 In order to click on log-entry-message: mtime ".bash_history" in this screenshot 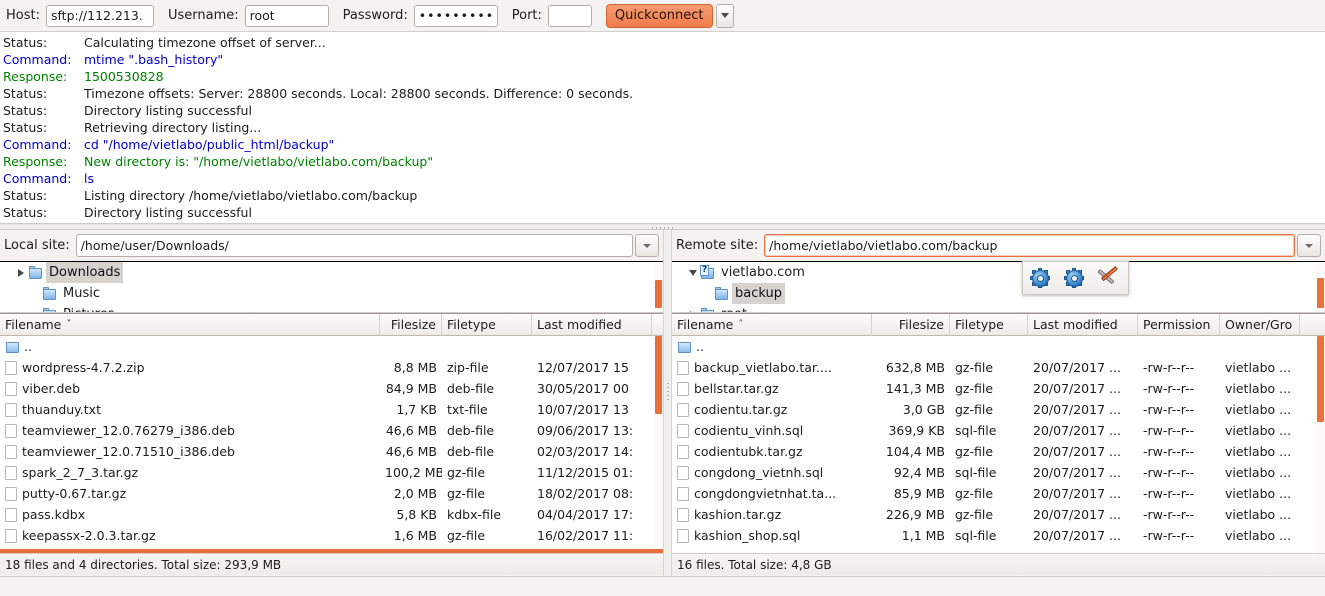, I will do `click(154, 59)`.